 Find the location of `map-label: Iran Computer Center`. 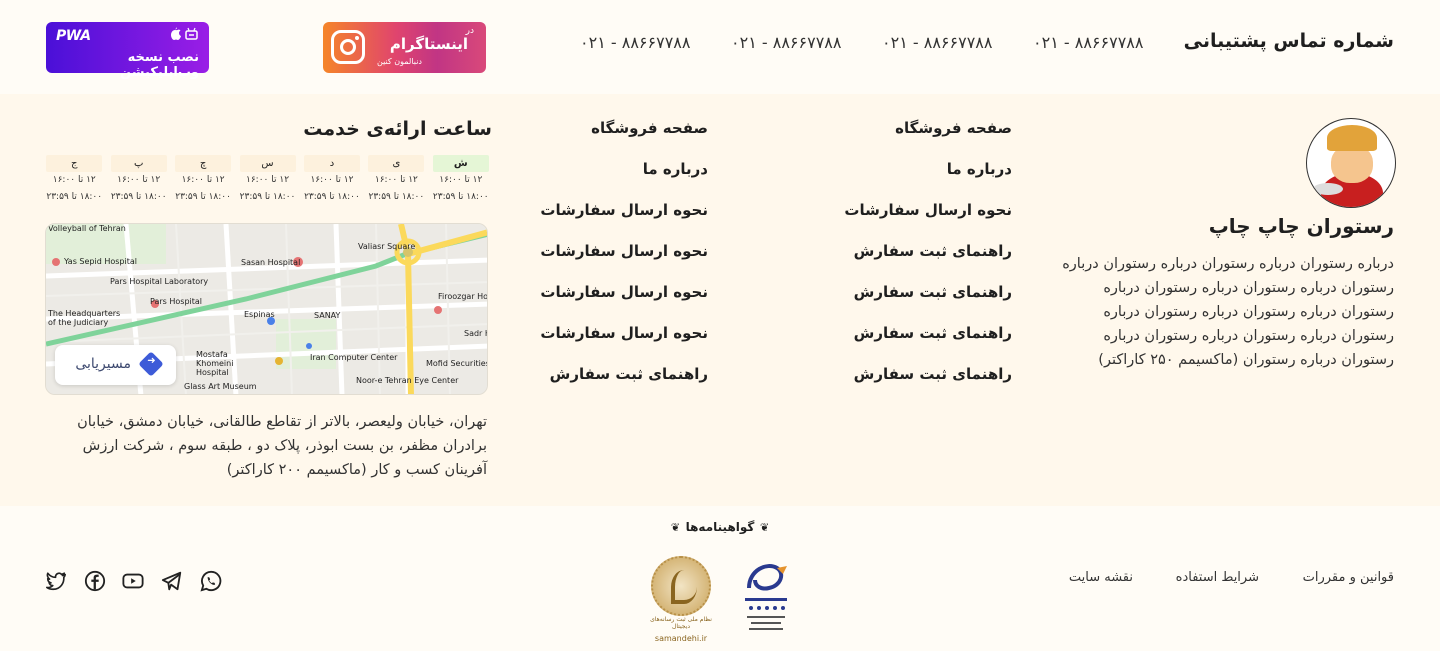

map-label: Iran Computer Center is located at coordinates (354, 357).